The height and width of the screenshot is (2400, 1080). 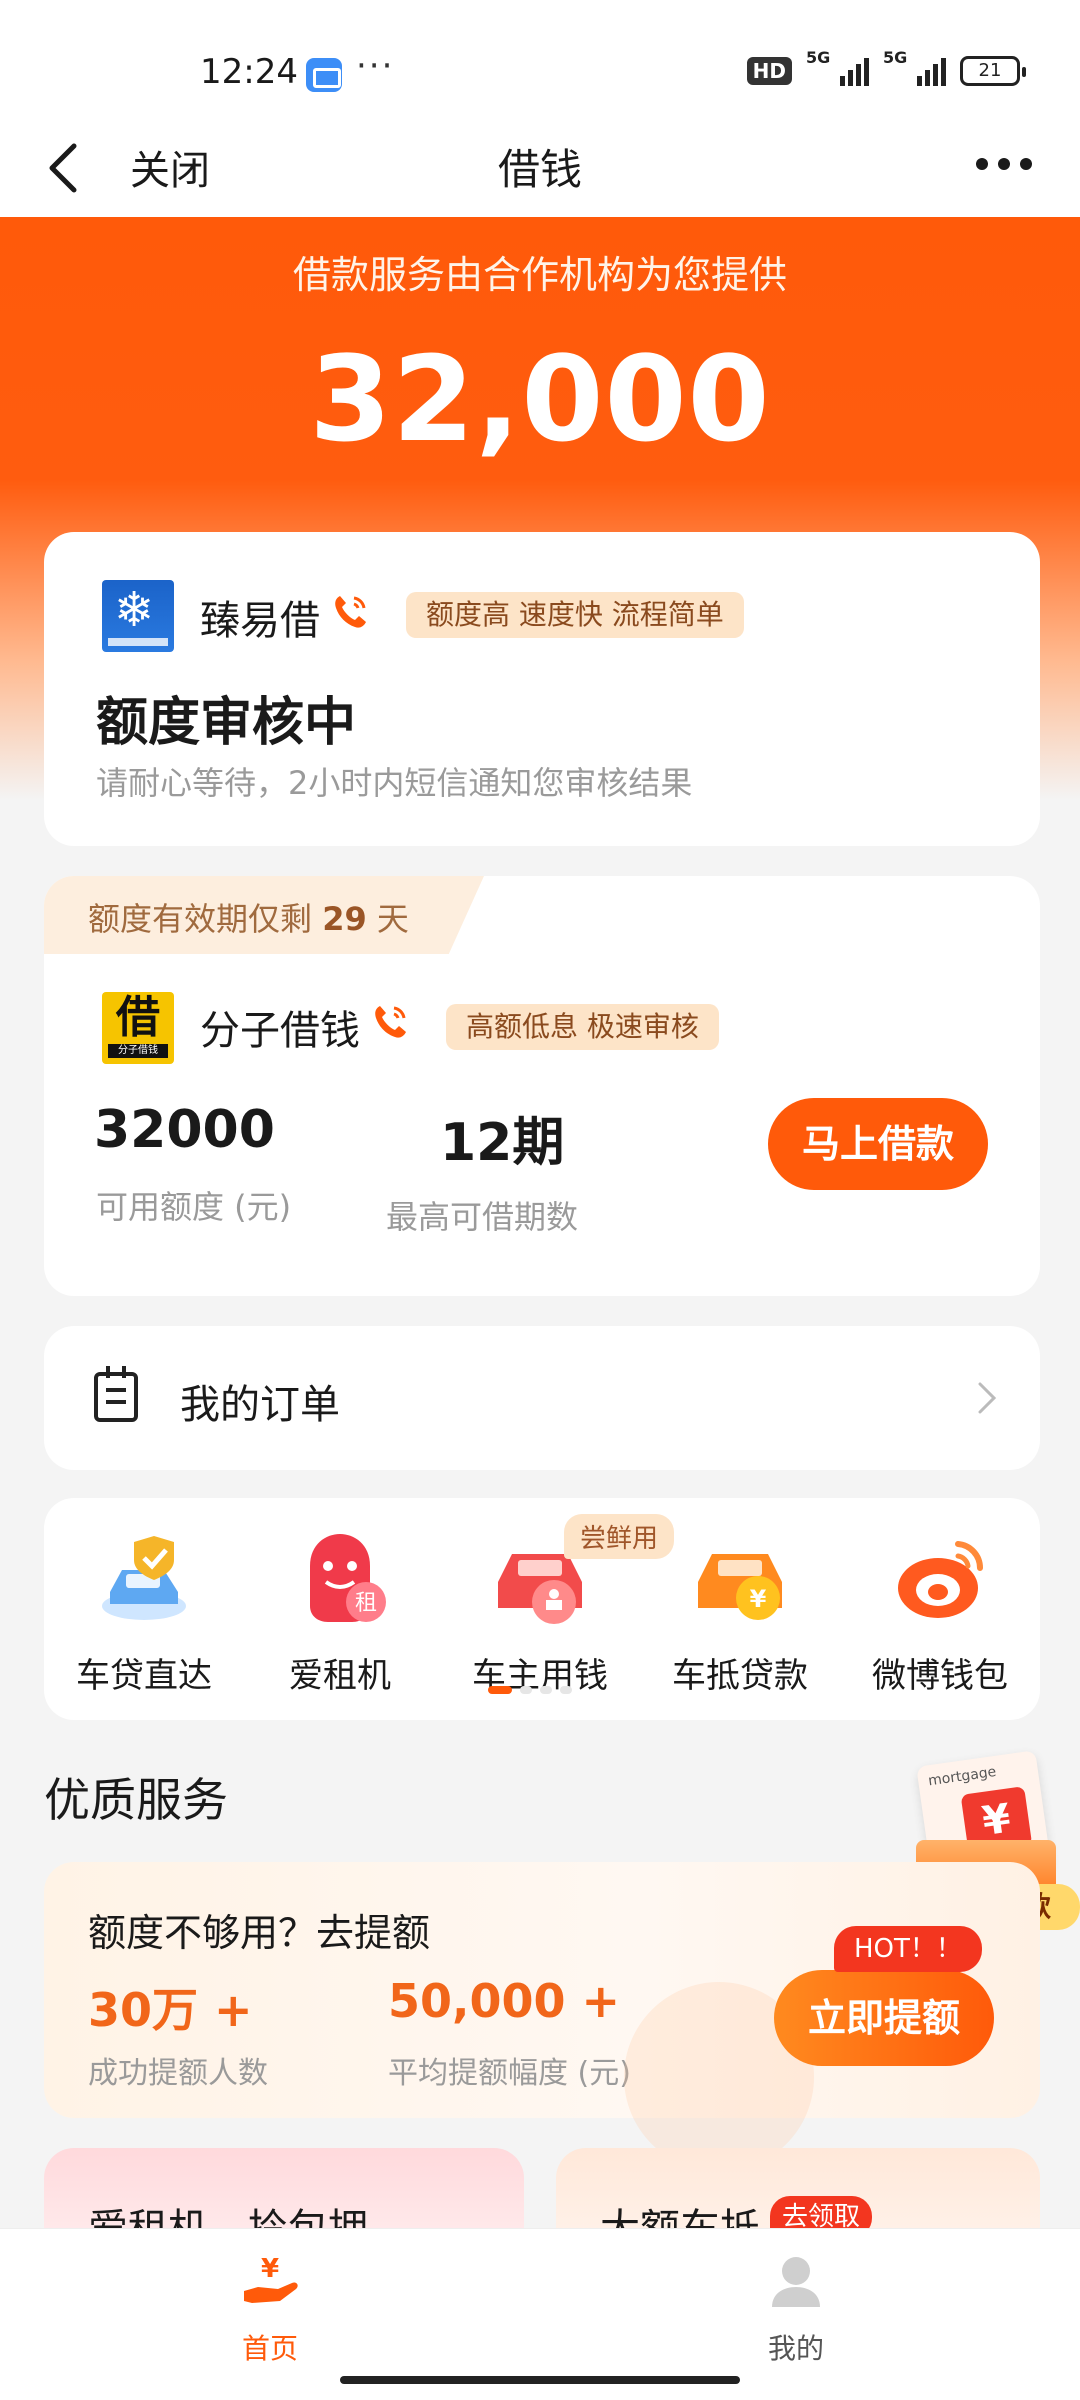 What do you see at coordinates (280, 1031) in the screenshot?
I see `lender-name: 分子借钱` at bounding box center [280, 1031].